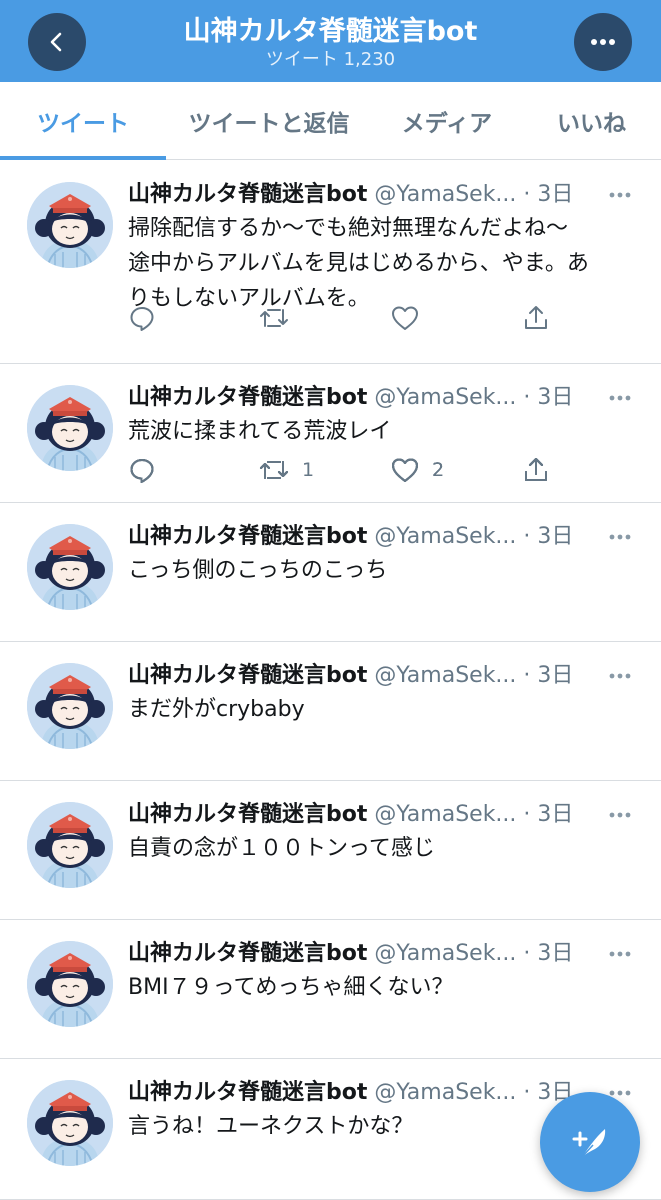  Describe the element at coordinates (83, 158) in the screenshot. I see `active-tab-indicator` at that location.